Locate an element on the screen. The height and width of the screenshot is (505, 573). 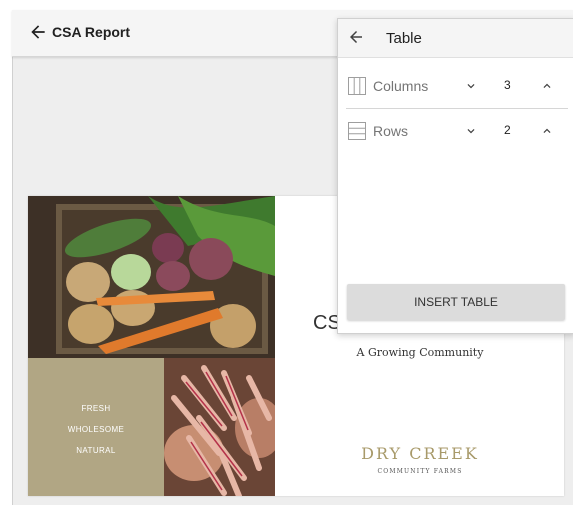
divider is located at coordinates (457, 108).